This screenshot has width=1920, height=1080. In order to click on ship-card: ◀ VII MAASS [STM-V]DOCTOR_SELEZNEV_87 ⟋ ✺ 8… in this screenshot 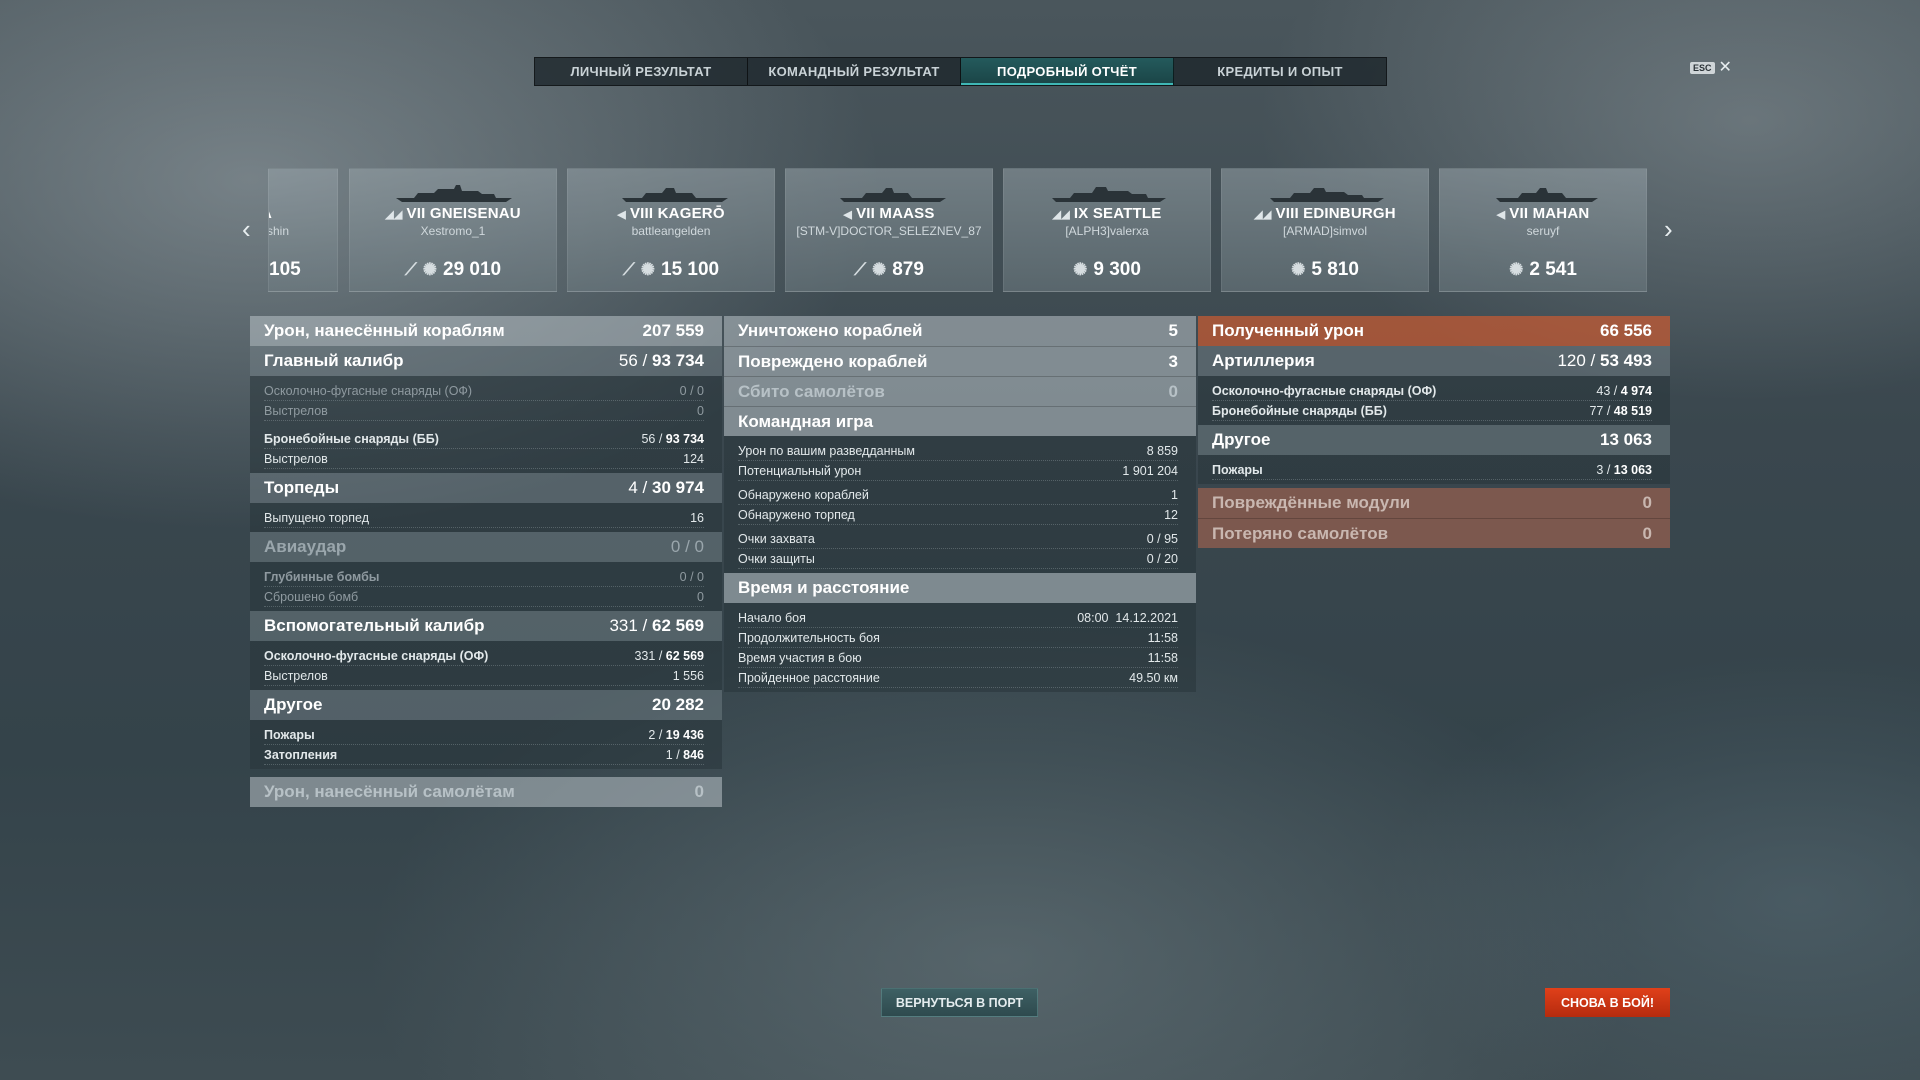, I will do `click(889, 230)`.